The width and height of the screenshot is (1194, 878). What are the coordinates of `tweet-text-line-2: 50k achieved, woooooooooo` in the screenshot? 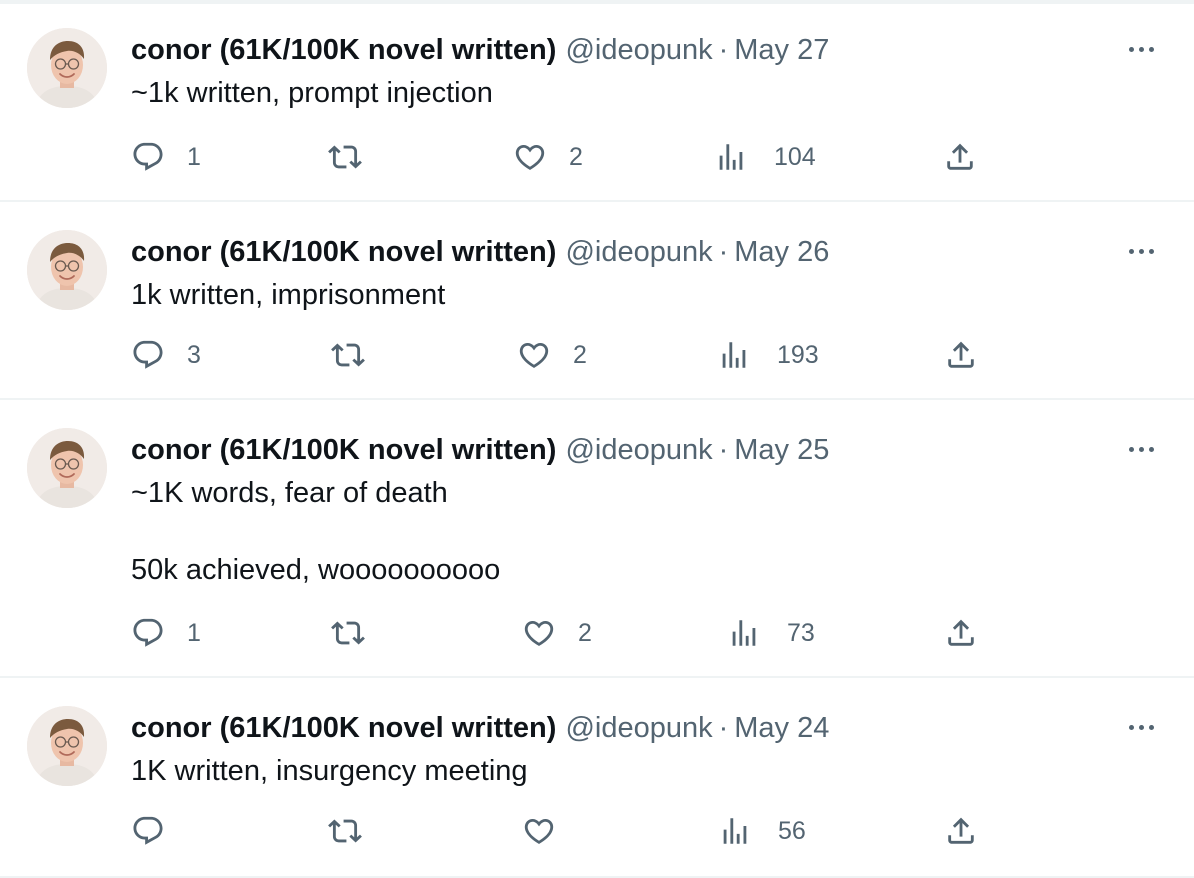 It's located at (316, 570).